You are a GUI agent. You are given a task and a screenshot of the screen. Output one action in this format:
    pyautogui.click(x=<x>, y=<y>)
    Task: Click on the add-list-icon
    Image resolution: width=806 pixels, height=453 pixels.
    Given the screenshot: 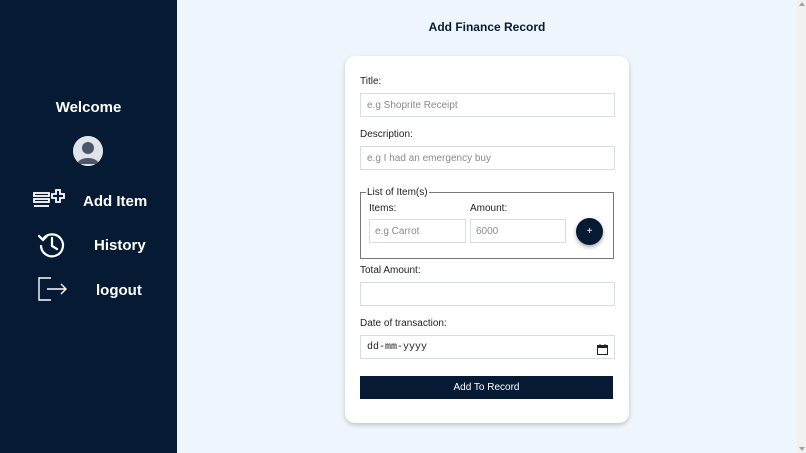 What is the action you would take?
    pyautogui.click(x=49, y=202)
    